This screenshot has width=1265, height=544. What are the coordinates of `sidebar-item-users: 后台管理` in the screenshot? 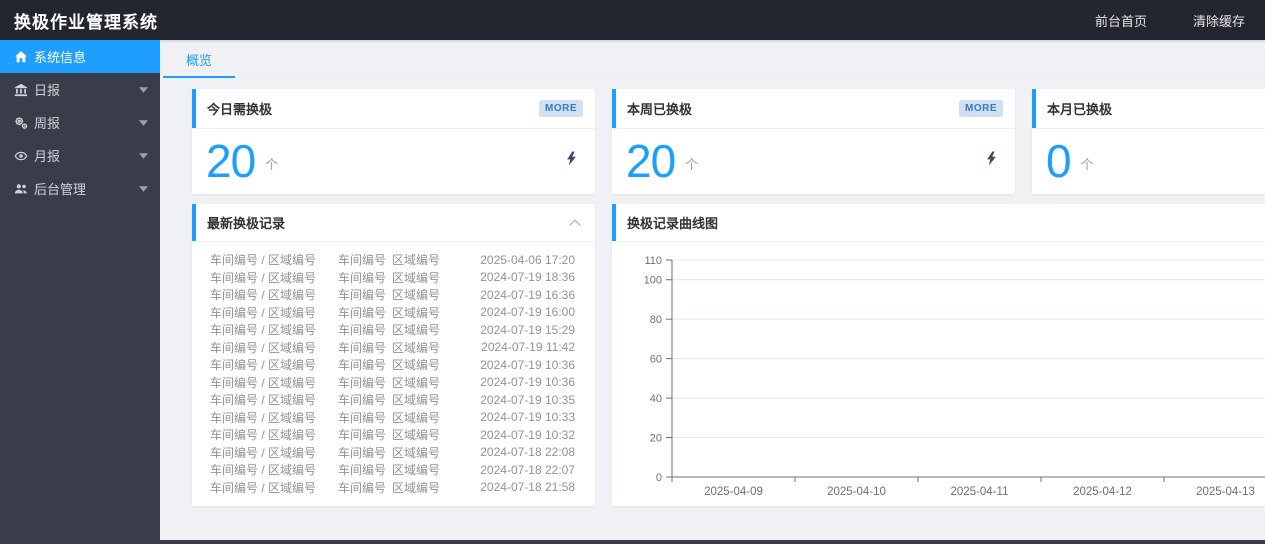 It's located at (80, 188).